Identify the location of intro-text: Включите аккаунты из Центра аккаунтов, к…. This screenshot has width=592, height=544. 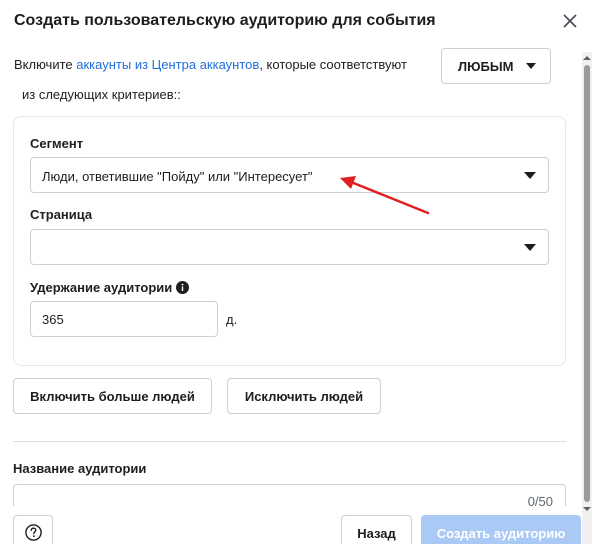
(210, 64).